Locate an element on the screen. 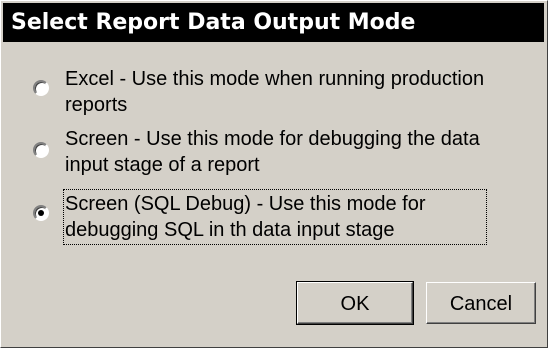 Image resolution: width=548 pixels, height=348 pixels. option-screen-line2: input stage of a report is located at coordinates (162, 165).